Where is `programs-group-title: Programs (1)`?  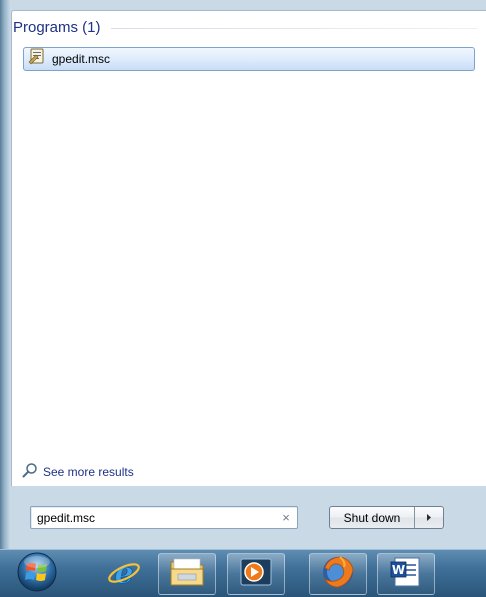
programs-group-title: Programs (1) is located at coordinates (57, 27).